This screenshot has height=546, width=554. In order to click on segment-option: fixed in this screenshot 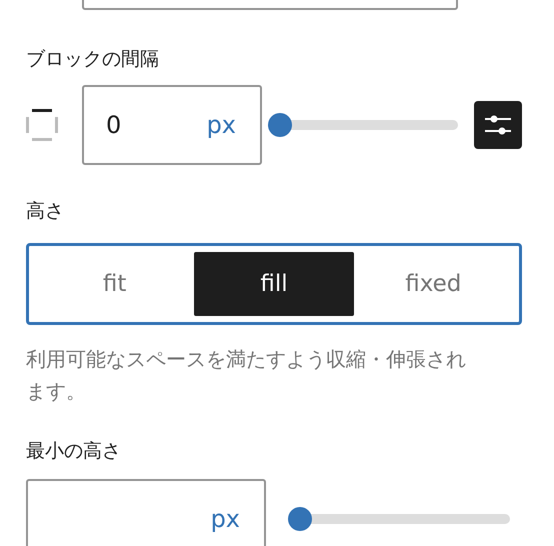, I will do `click(433, 284)`.